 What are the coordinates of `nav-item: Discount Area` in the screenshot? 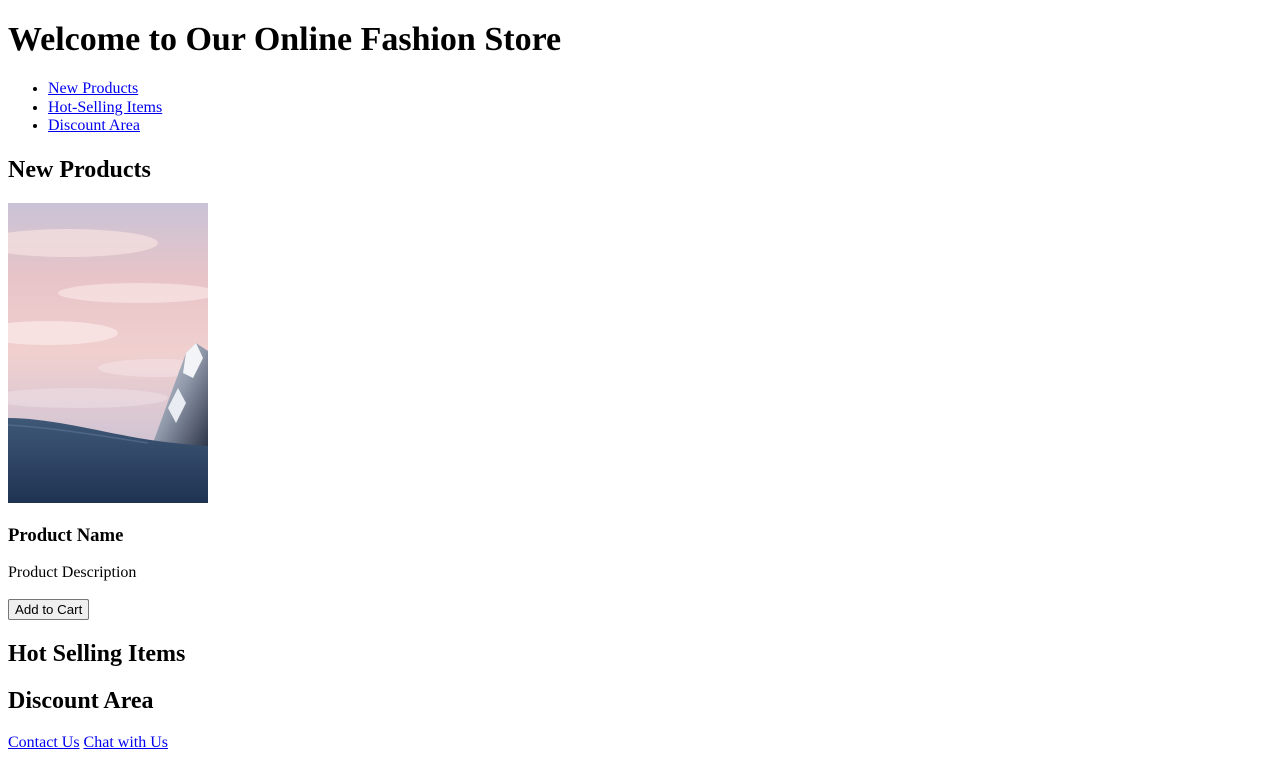 It's located at (660, 126).